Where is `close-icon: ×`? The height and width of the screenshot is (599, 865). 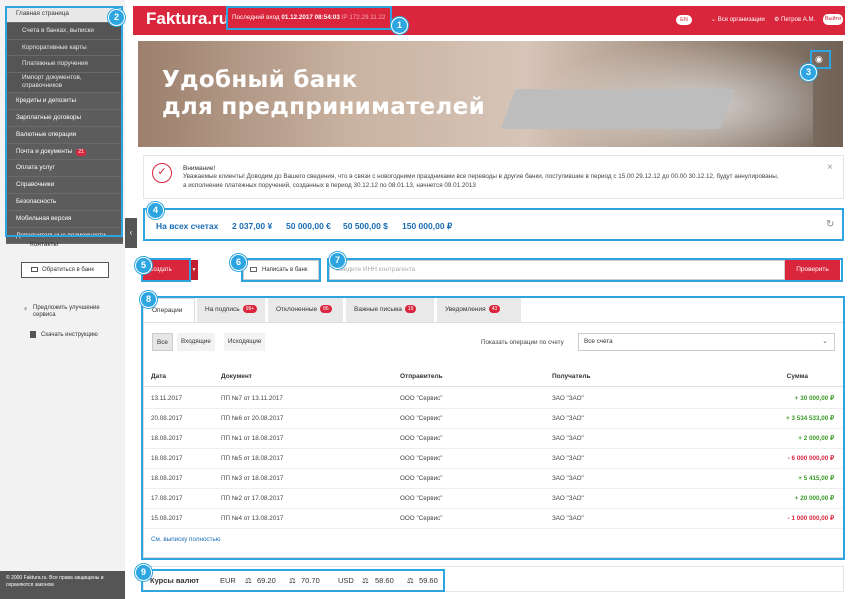
close-icon: × is located at coordinates (830, 167).